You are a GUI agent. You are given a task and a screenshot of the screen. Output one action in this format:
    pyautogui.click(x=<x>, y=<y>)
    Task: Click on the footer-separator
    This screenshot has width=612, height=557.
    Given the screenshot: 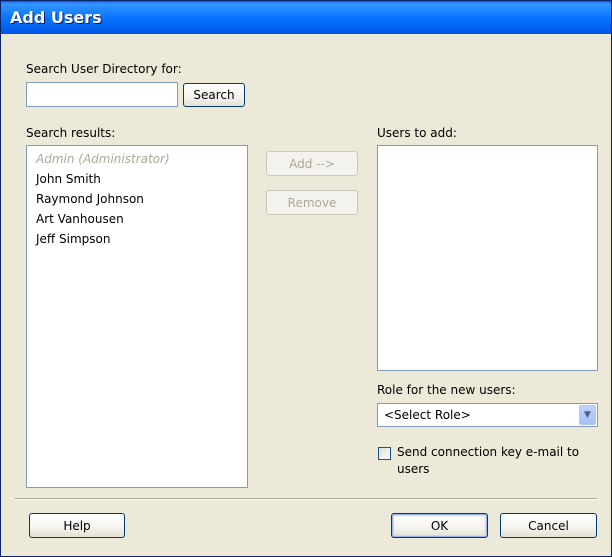 What is the action you would take?
    pyautogui.click(x=306, y=499)
    